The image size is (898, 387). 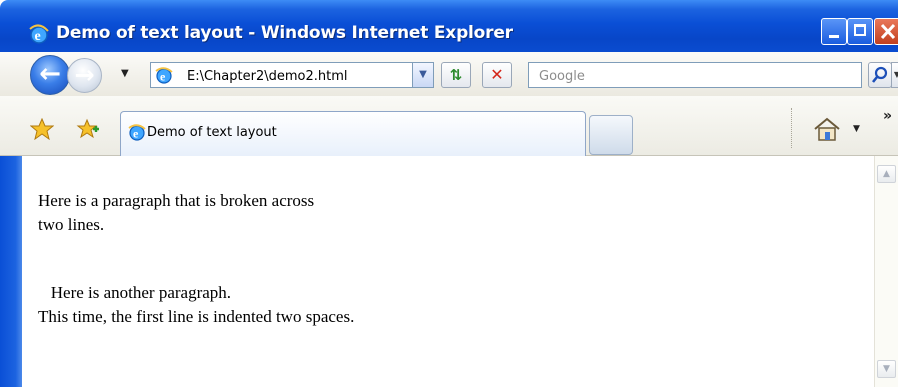 I want to click on search-options-dropdown: ▼, so click(x=894, y=75).